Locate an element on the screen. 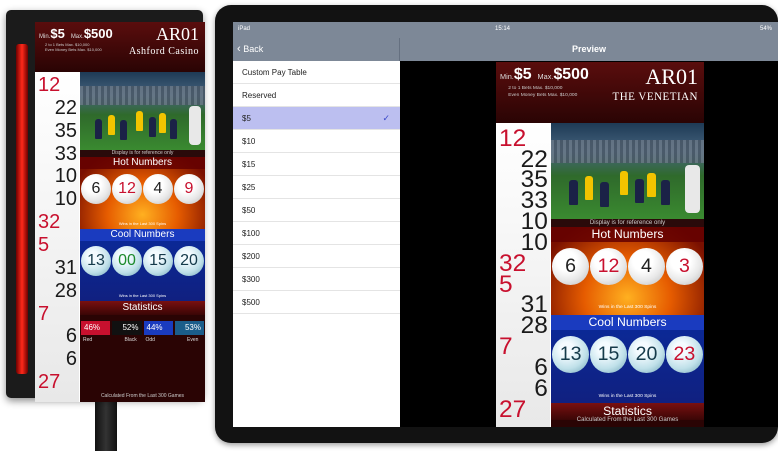 This screenshot has width=778, height=451. option-label: Reserved is located at coordinates (259, 95).